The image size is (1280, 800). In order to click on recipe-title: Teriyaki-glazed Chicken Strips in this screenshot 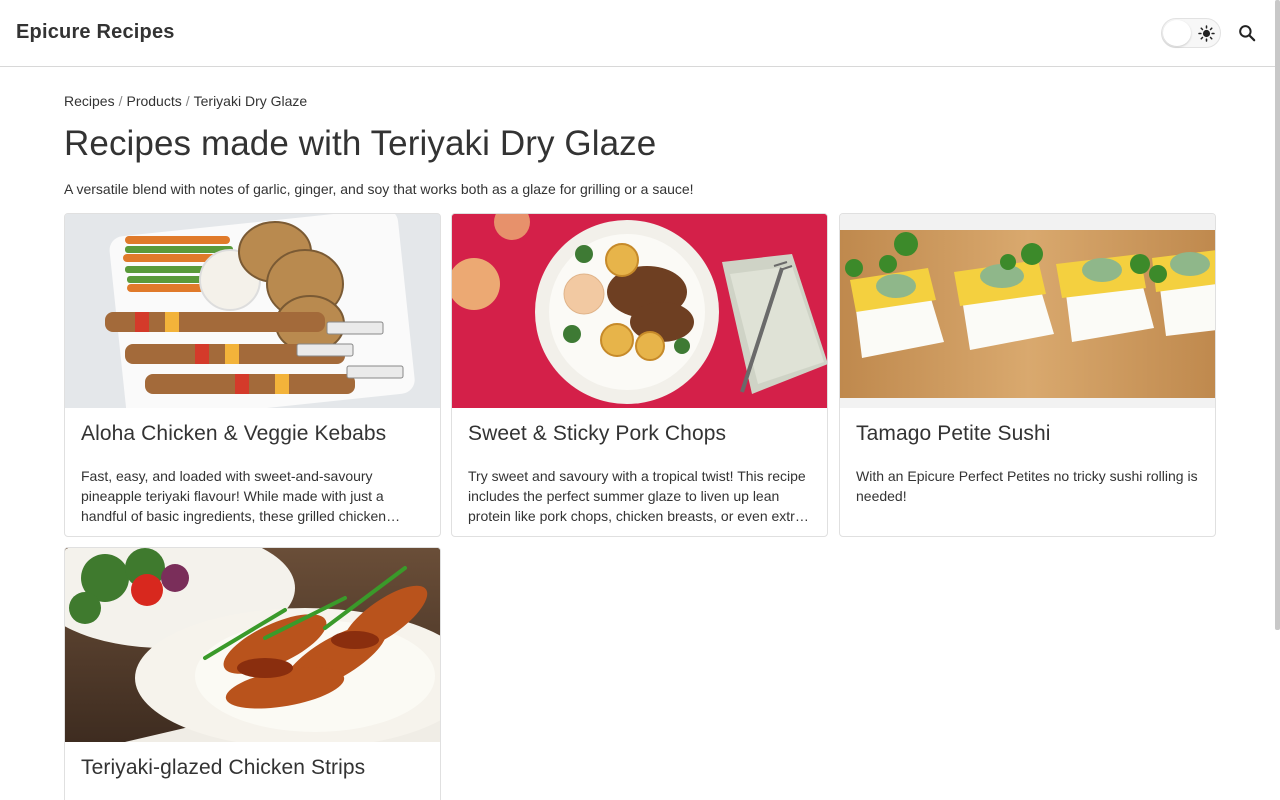, I will do `click(252, 768)`.